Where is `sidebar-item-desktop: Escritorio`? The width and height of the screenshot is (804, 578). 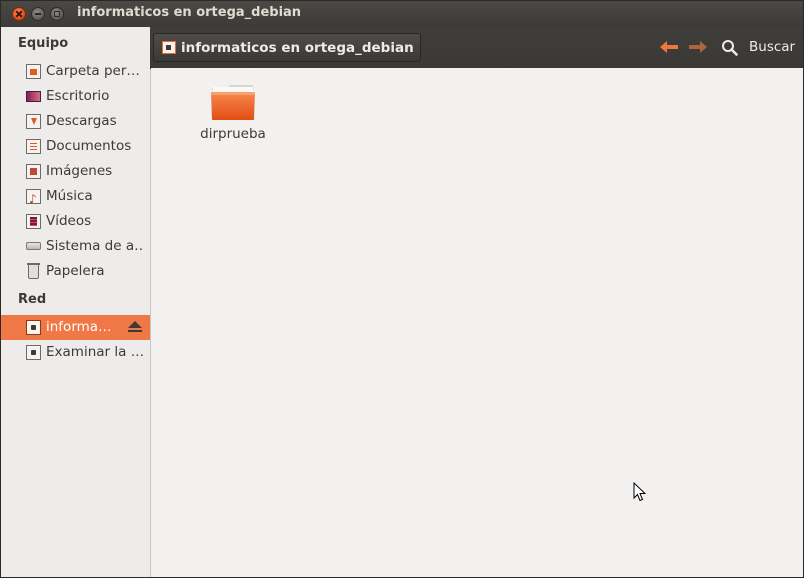 sidebar-item-desktop: Escritorio is located at coordinates (75, 96).